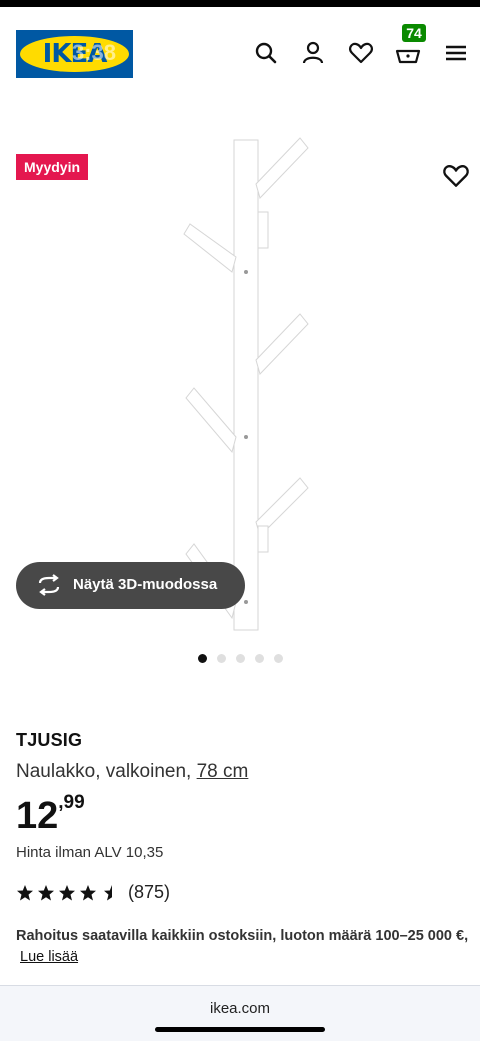 The height and width of the screenshot is (1041, 480). I want to click on cart-count-badge: 74, so click(414, 33).